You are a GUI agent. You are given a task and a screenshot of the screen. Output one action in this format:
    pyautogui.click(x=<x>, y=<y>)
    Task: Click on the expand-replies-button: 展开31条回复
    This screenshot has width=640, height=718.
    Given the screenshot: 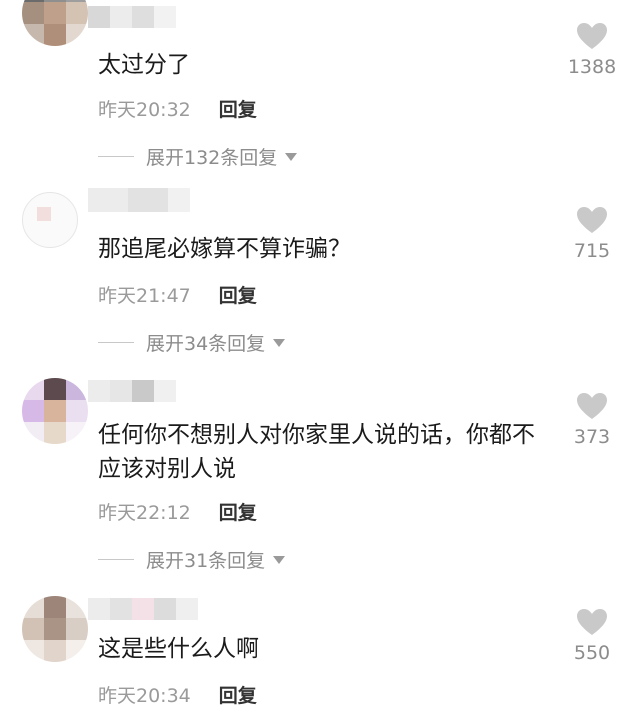 What is the action you would take?
    pyautogui.click(x=192, y=559)
    